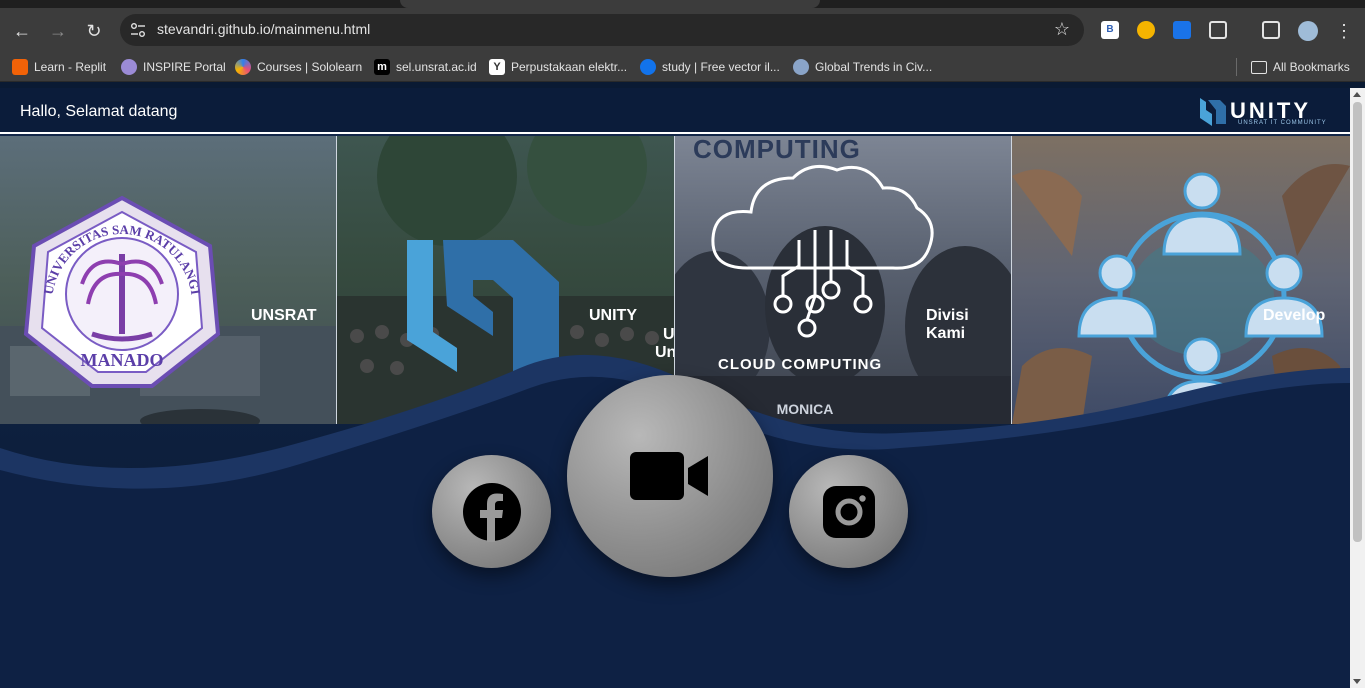 The height and width of the screenshot is (688, 1365). I want to click on bookmark-label: sel.unsrat.ac.id, so click(436, 67).